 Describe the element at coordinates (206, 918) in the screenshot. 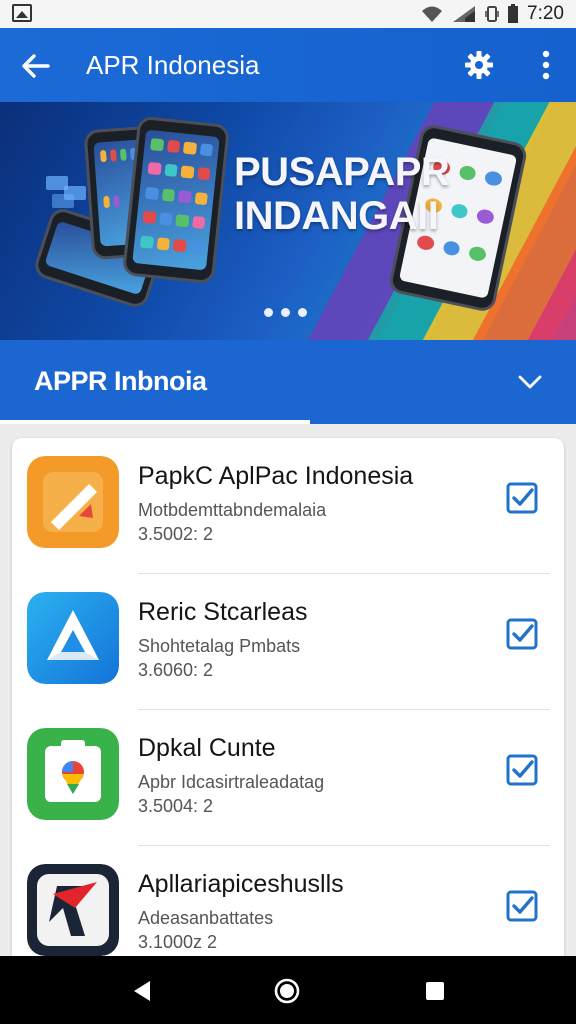

I see `app-subtitle: Adeasanbattates` at that location.